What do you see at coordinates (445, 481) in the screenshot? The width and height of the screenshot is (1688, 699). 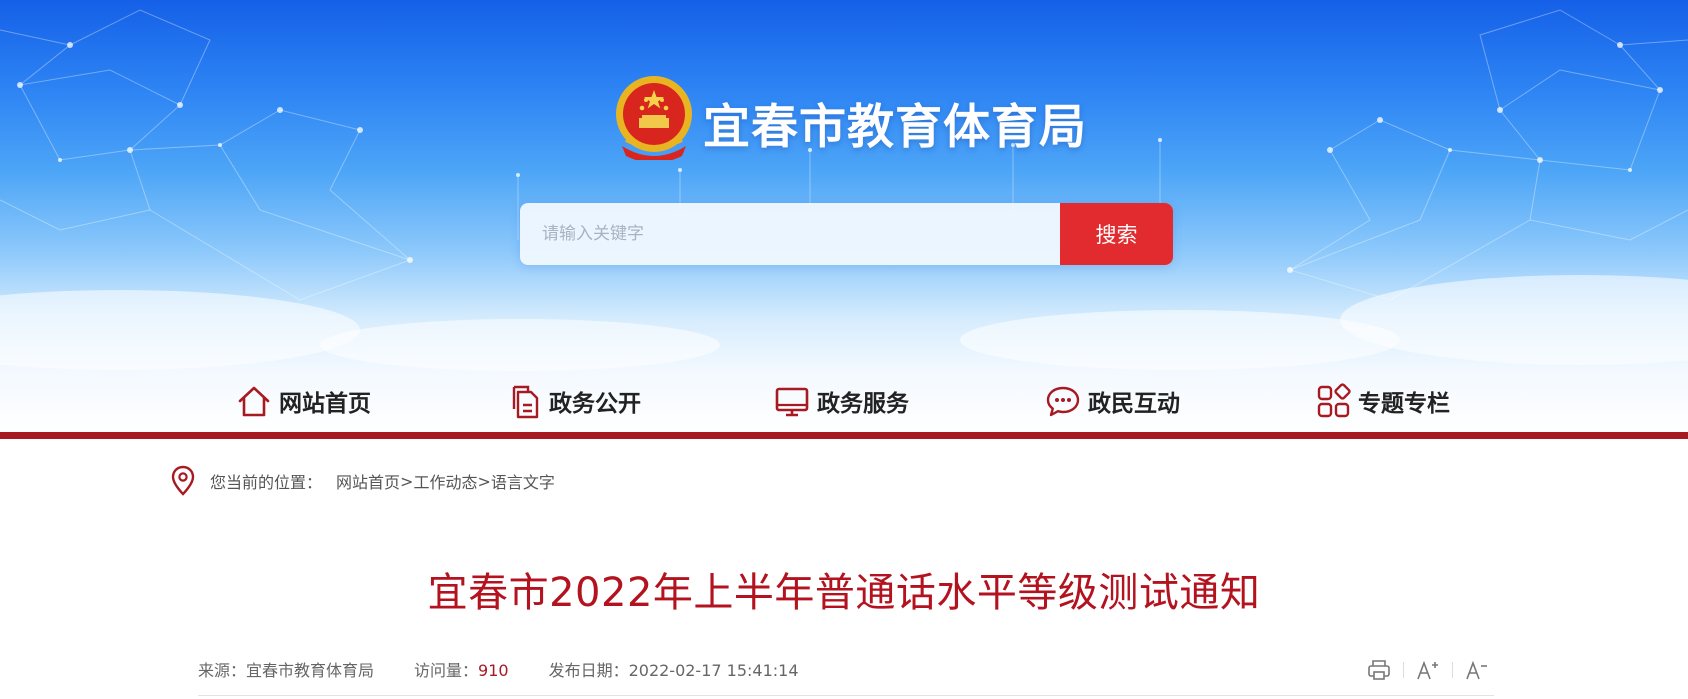 I see `breadcrumb-link-work-news: 工作动态` at bounding box center [445, 481].